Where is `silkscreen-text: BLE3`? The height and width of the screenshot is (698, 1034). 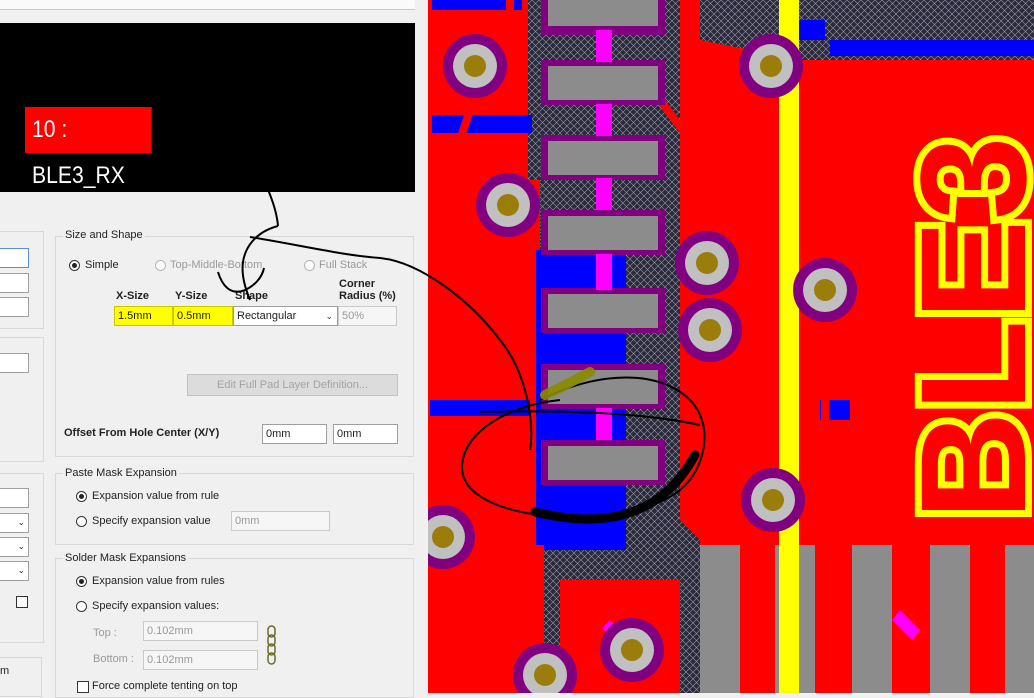
silkscreen-text: BLE3 is located at coordinates (961, 328).